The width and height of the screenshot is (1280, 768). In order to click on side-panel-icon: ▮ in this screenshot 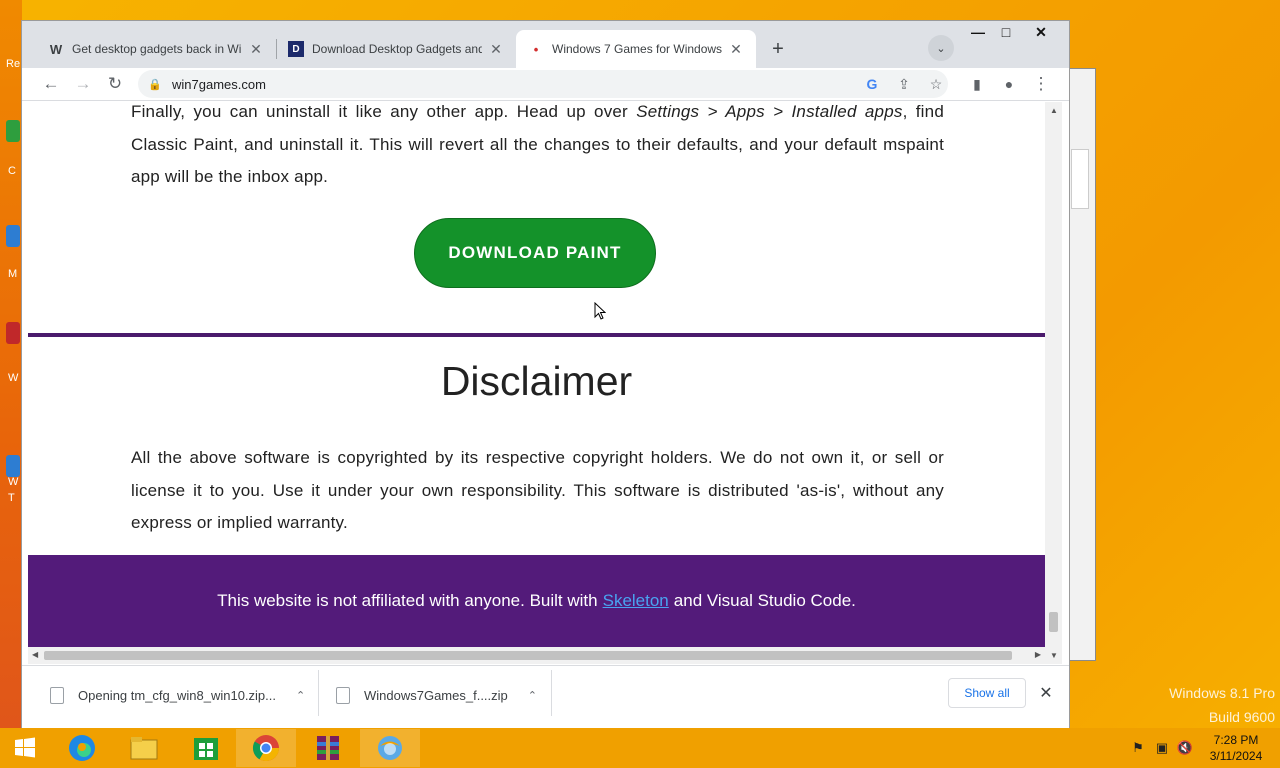, I will do `click(977, 84)`.